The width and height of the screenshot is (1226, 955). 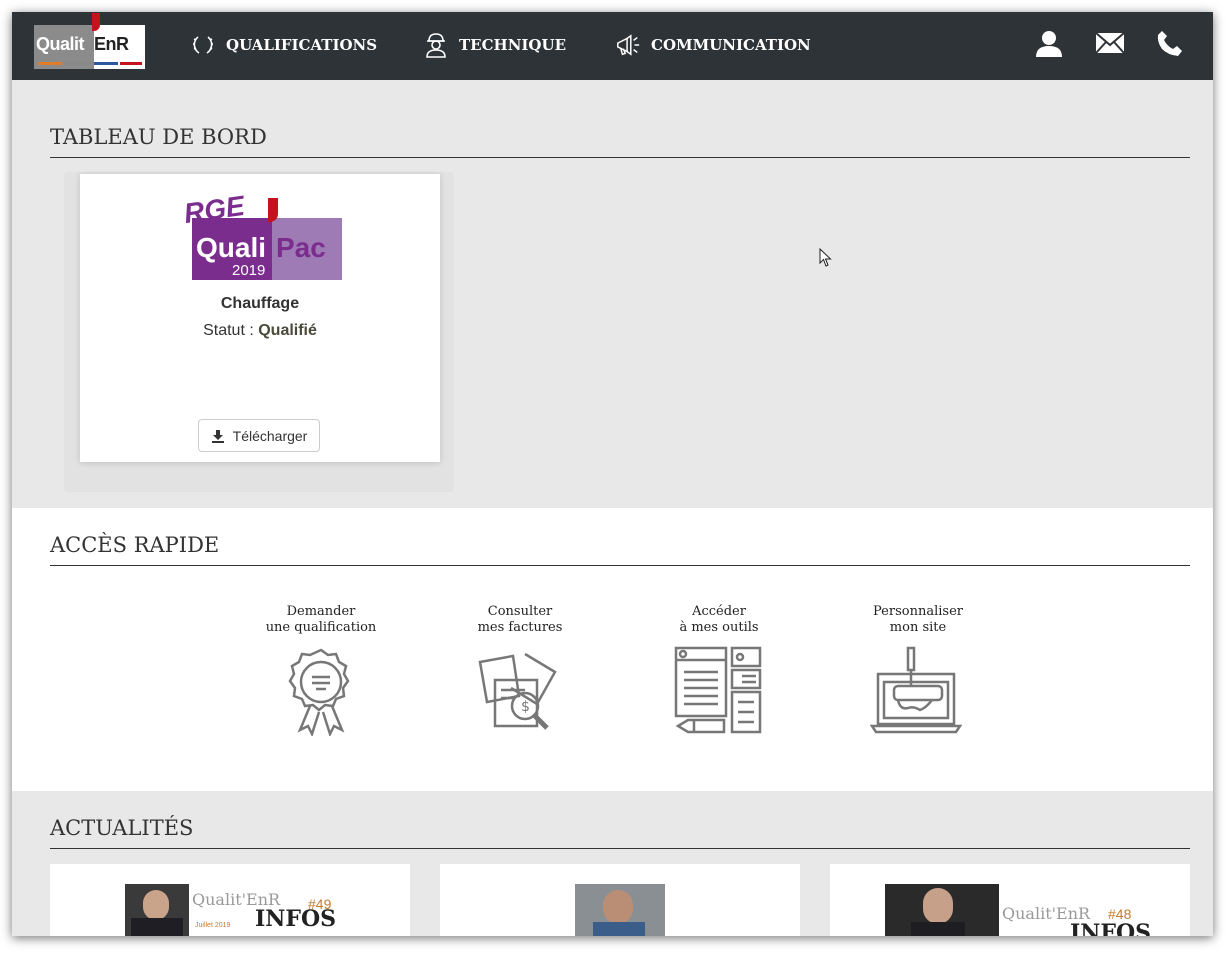 I want to click on qualification-status: Statut : Qualifié, so click(x=260, y=331).